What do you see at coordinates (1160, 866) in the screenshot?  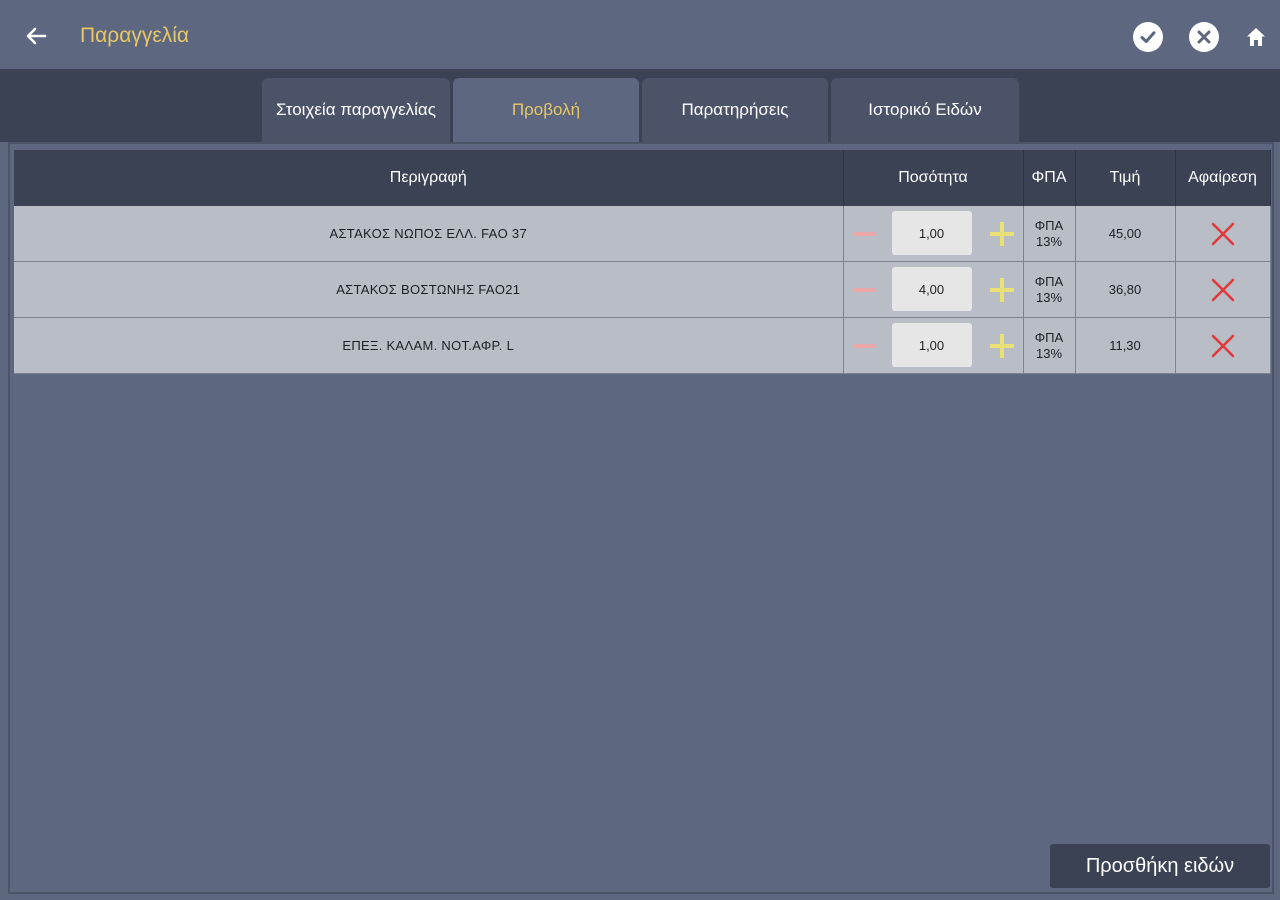 I see `add-items-button: Προσθήκη ειδών` at bounding box center [1160, 866].